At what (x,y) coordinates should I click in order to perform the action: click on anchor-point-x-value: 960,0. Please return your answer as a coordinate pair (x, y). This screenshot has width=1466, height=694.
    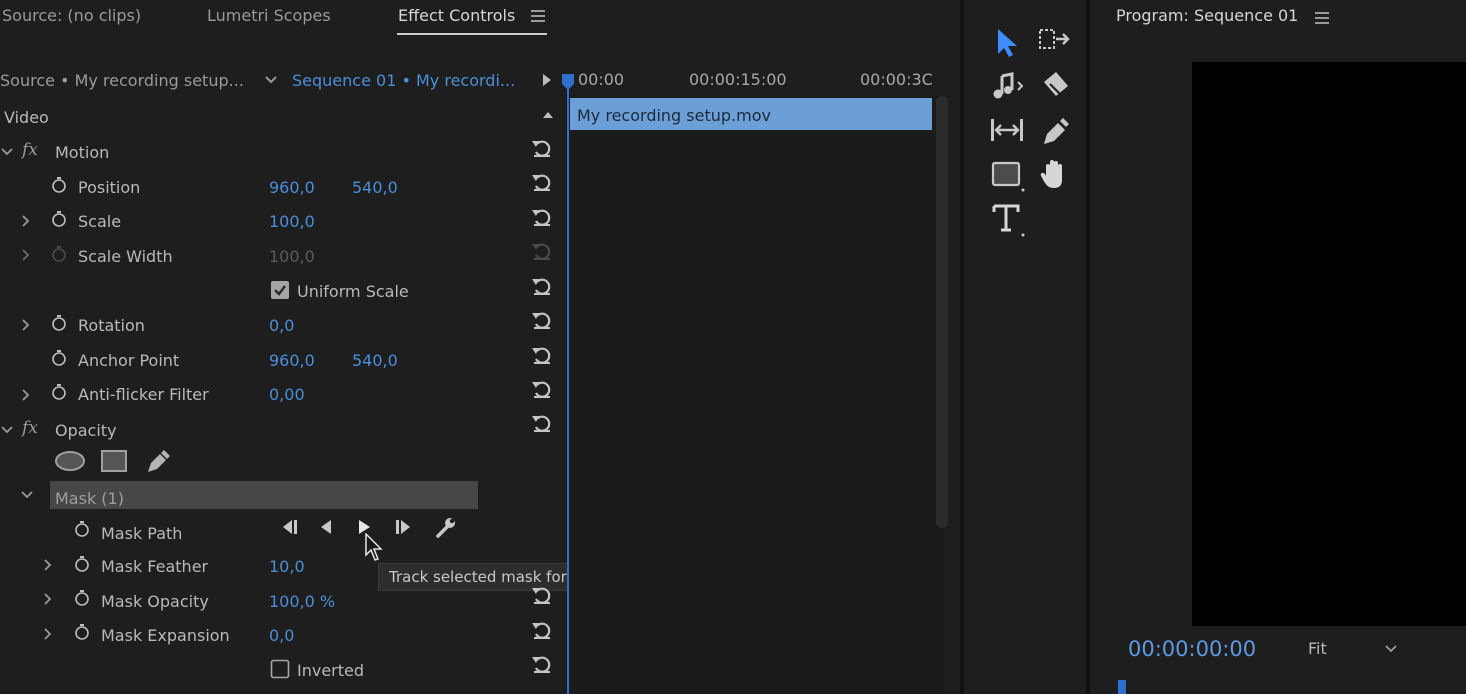
    Looking at the image, I should click on (292, 360).